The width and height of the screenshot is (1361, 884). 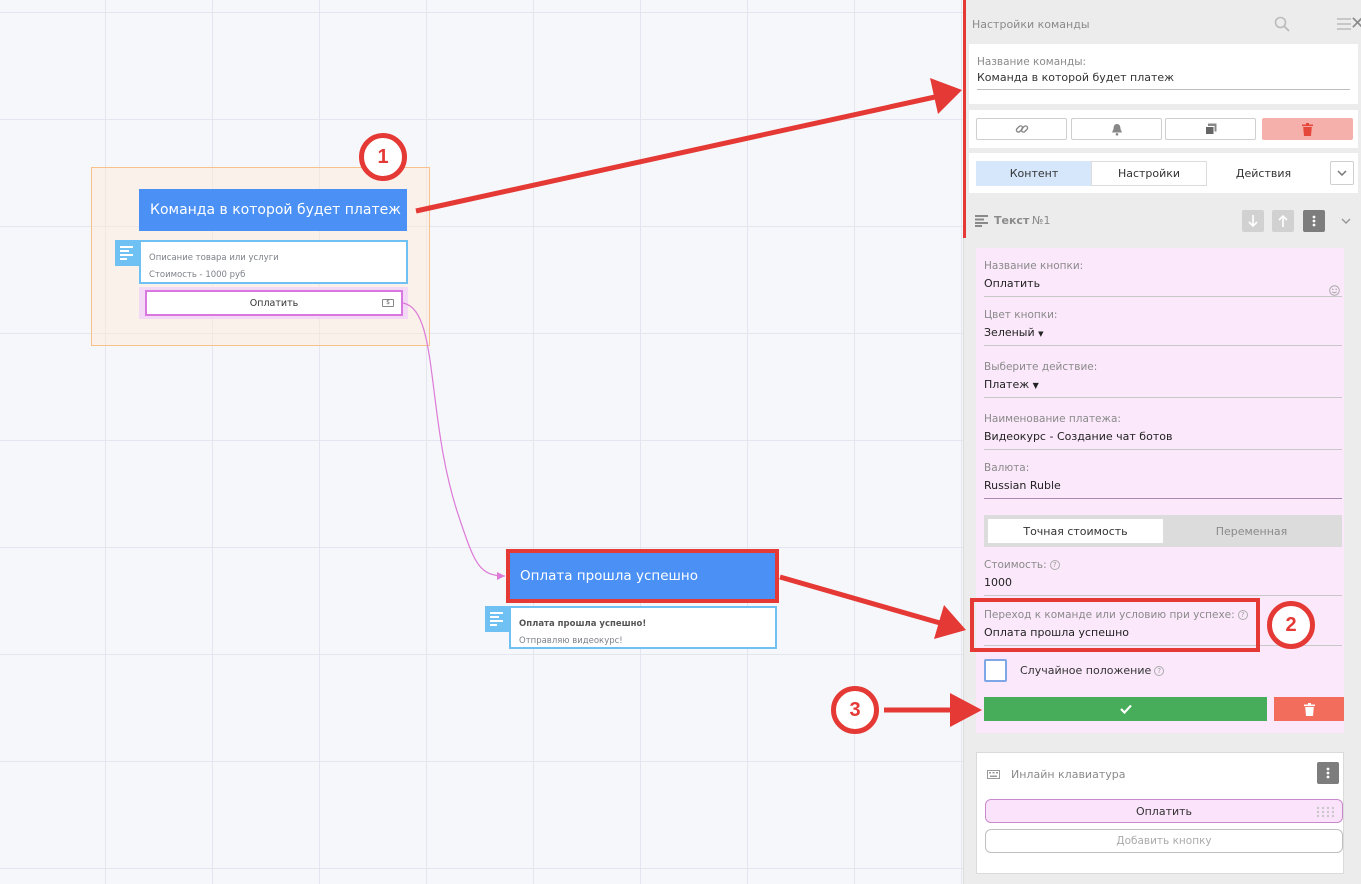 I want to click on annotation-badge-2: 2, so click(x=1291, y=625).